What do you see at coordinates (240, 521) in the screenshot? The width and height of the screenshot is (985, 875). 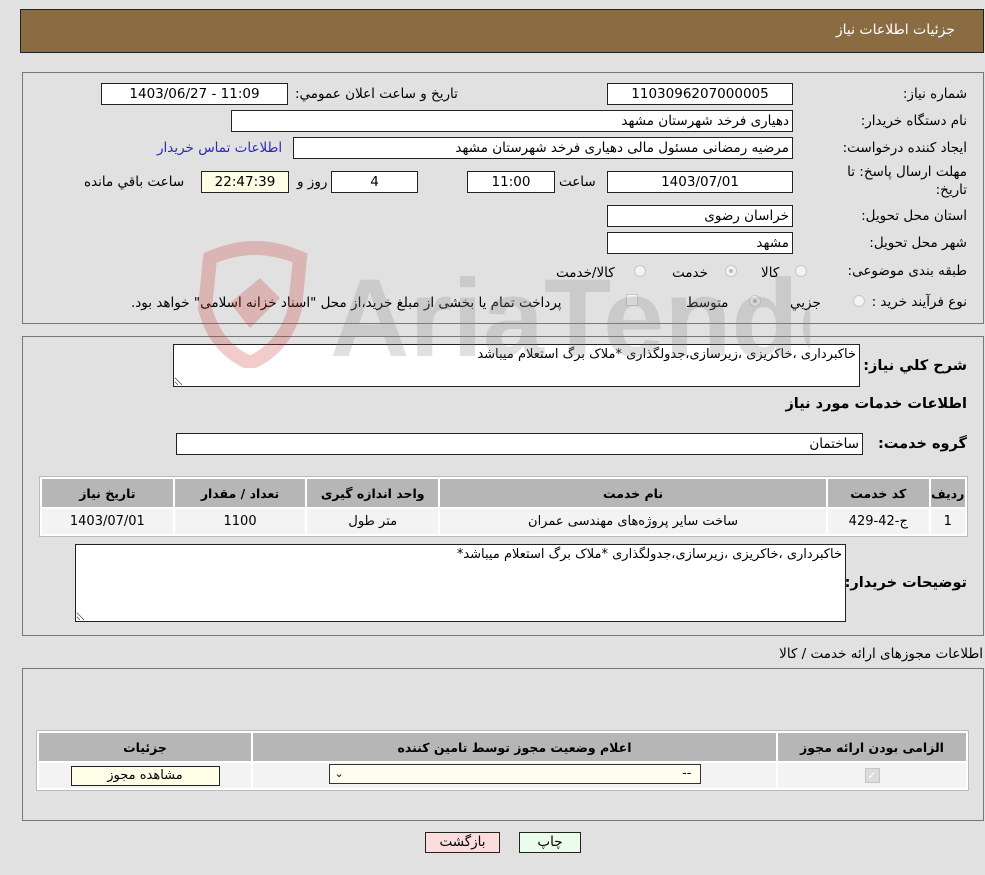 I see `cell-quantity: 1100` at bounding box center [240, 521].